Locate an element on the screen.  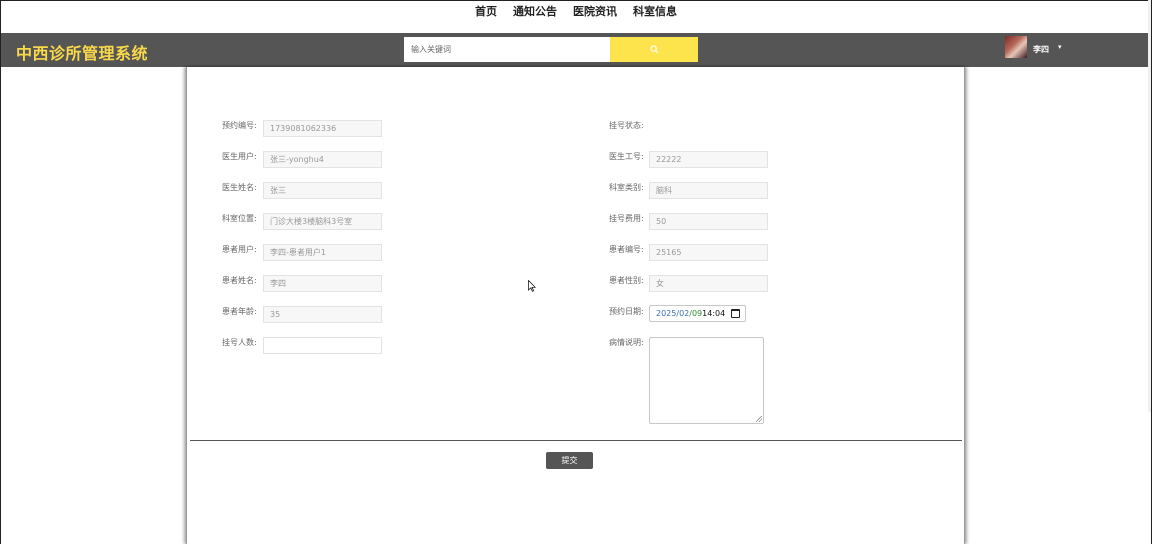
field-registration-fee: 挂号费用: is located at coordinates (626, 218).